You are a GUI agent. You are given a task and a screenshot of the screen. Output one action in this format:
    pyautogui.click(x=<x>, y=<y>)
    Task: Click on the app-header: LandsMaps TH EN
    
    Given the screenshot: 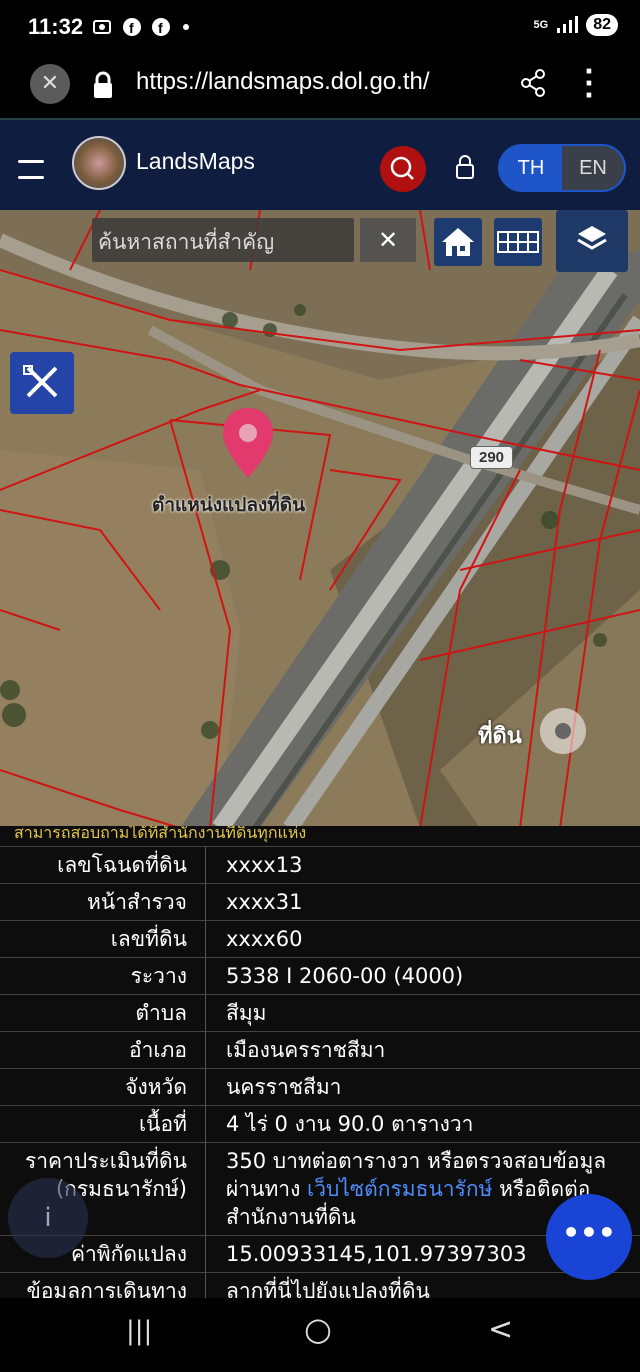 What is the action you would take?
    pyautogui.click(x=320, y=164)
    